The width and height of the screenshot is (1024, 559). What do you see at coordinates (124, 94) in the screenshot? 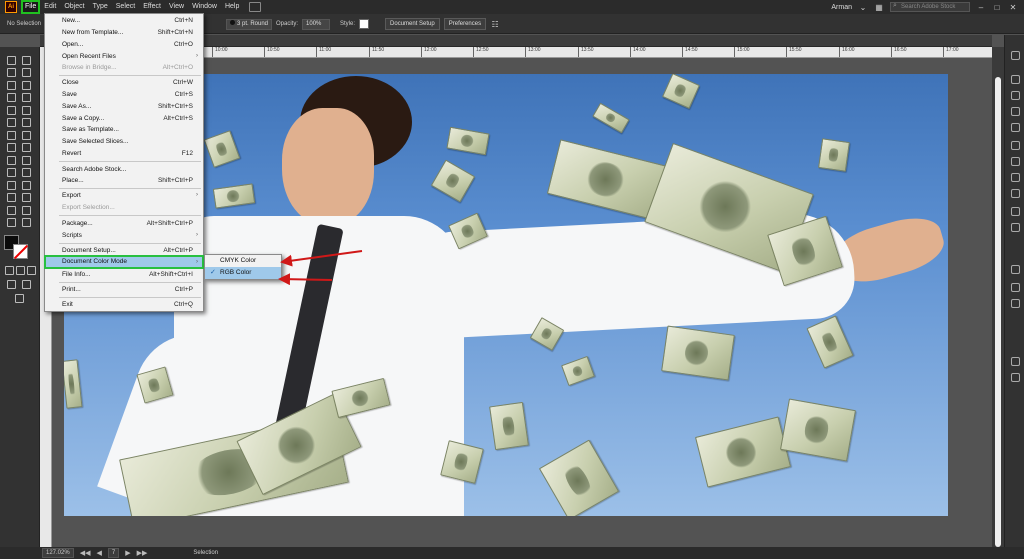
I see `menu-item-save: Save Ctrl+S` at bounding box center [124, 94].